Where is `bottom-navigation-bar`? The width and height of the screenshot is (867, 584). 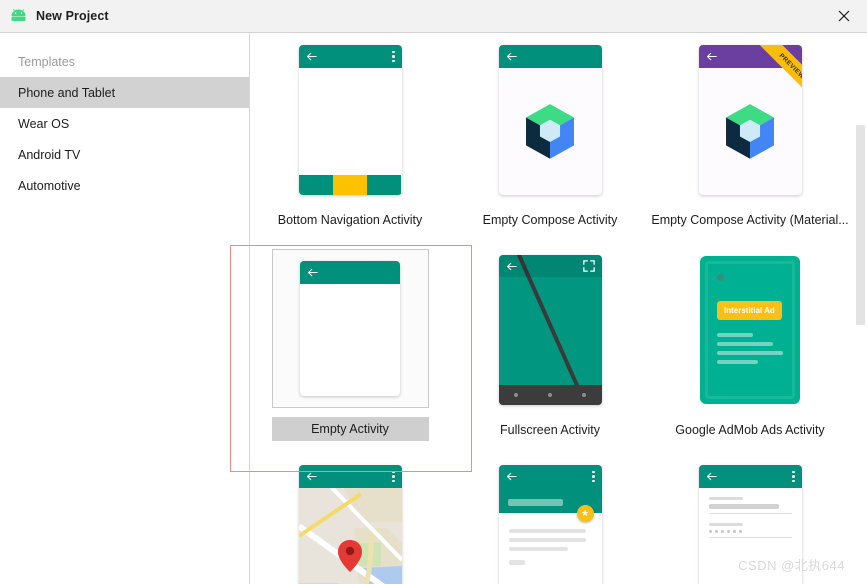 bottom-navigation-bar is located at coordinates (350, 185).